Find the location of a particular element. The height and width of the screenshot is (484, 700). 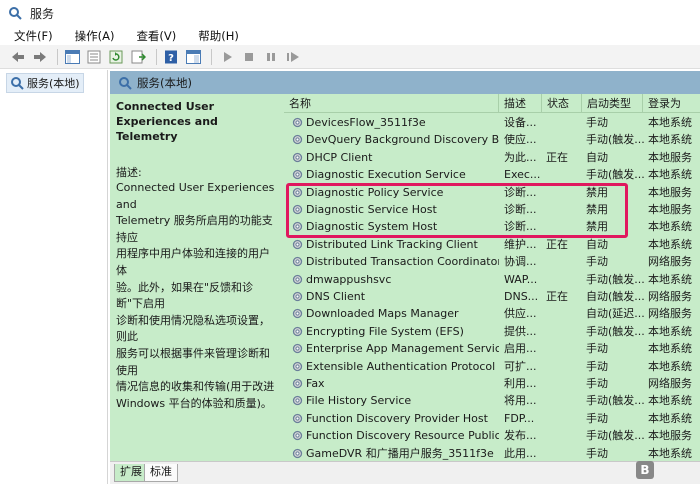

description-line: 验。此外，如果在"反馈和诊断"下启用 is located at coordinates (185, 295).